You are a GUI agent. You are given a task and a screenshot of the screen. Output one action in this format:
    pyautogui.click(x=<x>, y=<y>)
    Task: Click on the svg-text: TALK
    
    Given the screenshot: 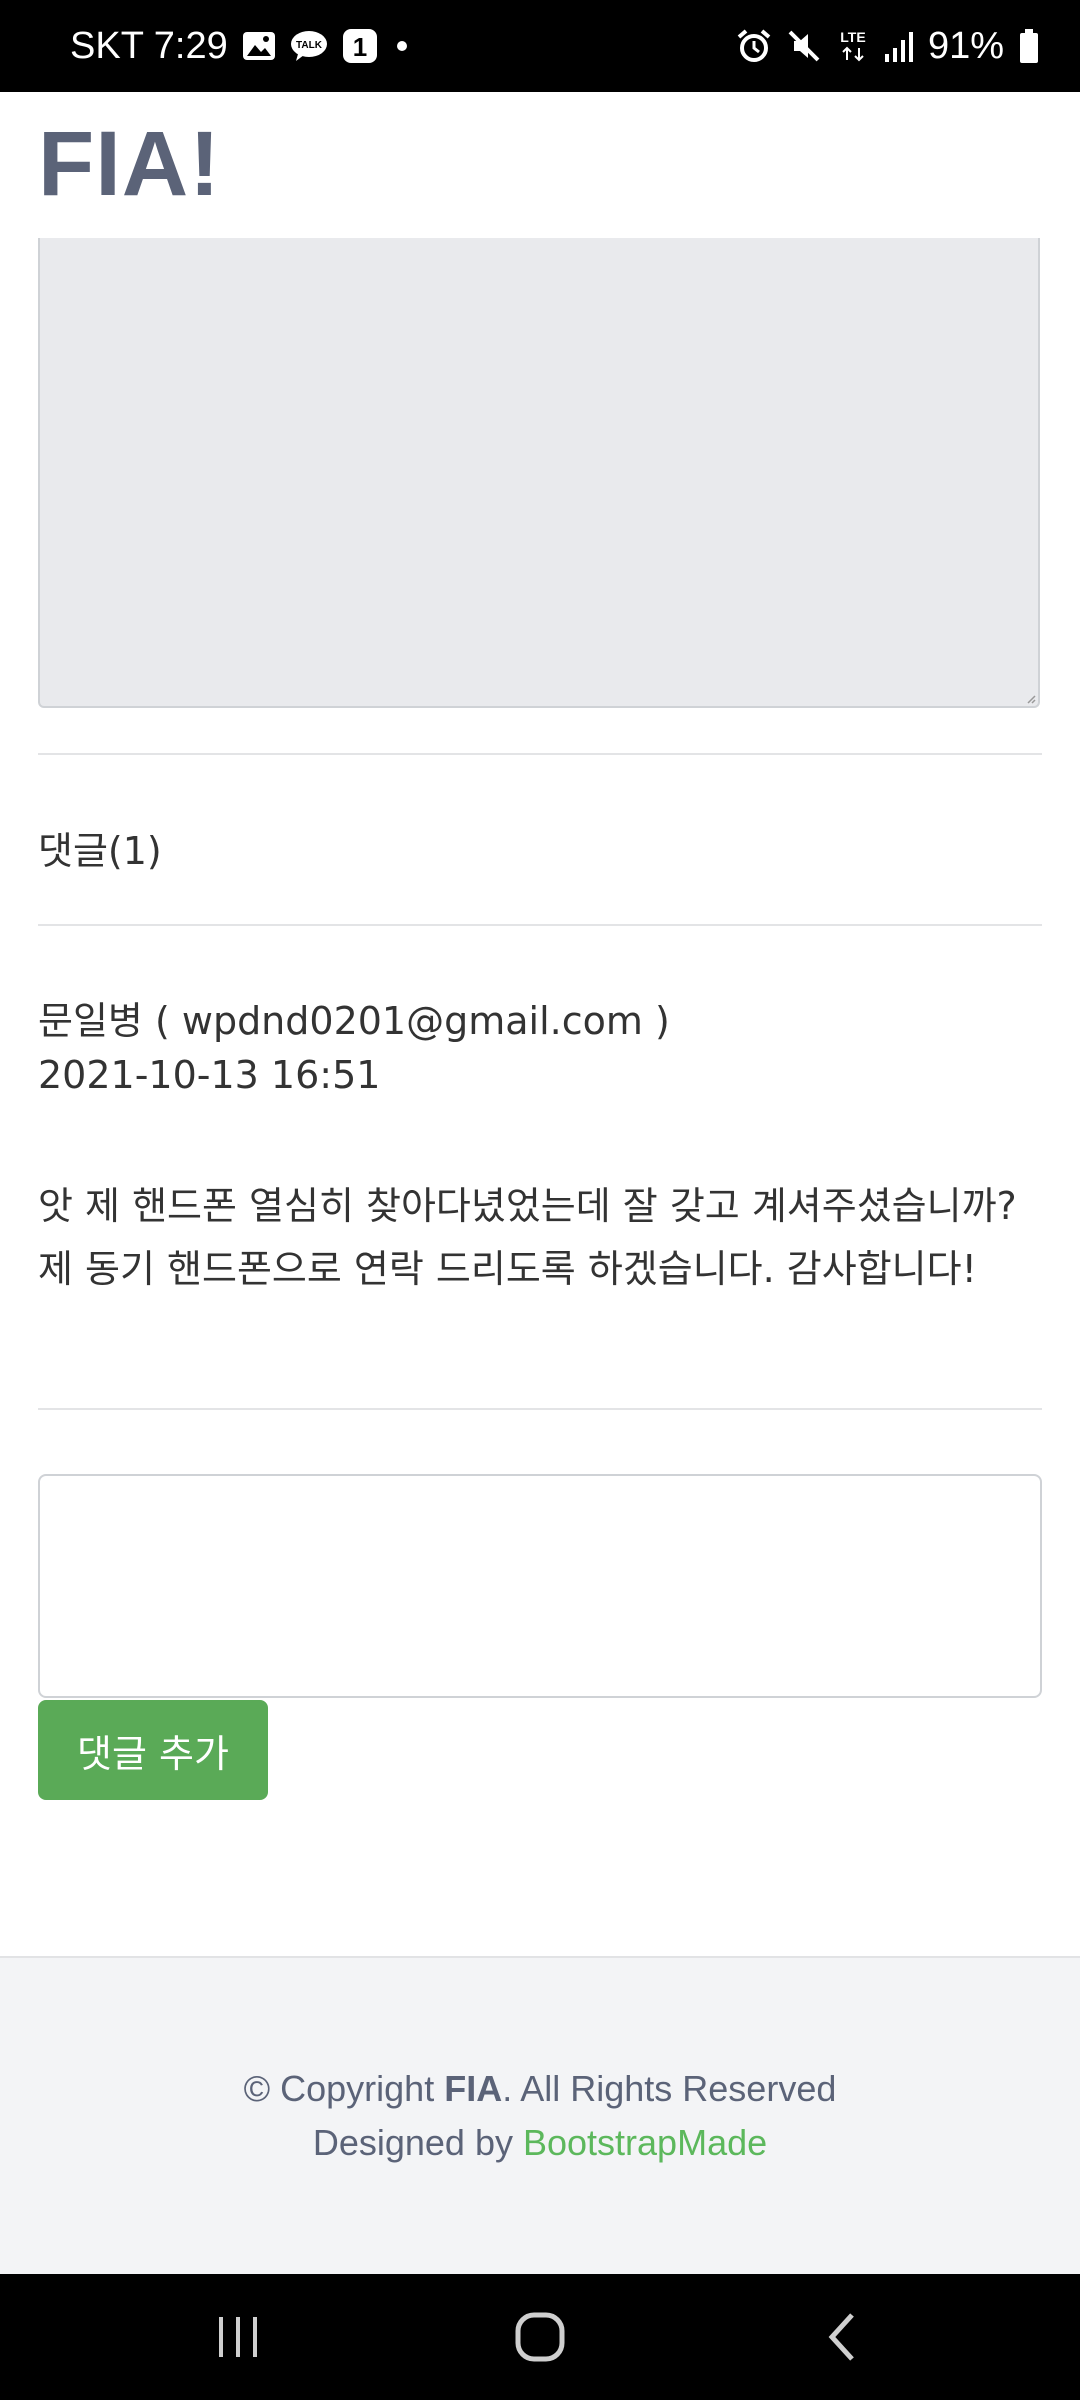 What is the action you would take?
    pyautogui.click(x=309, y=45)
    